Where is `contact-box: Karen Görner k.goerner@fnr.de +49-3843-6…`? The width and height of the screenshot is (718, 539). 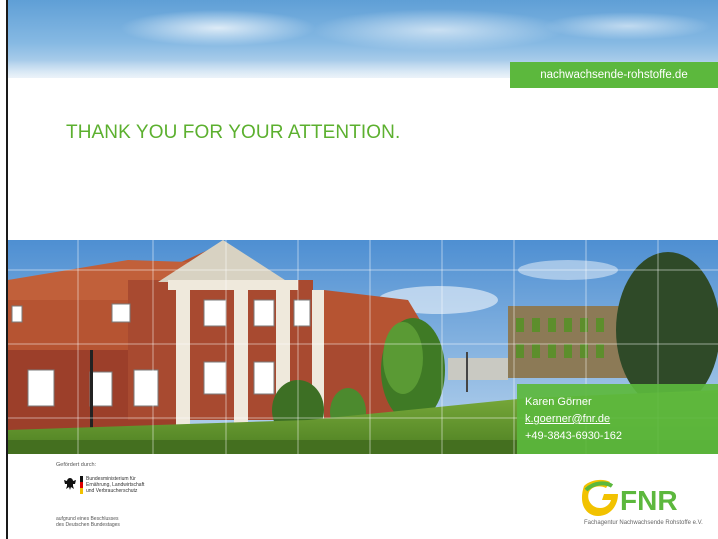
contact-box: Karen Görner k.goerner@fnr.de +49-3843-6… is located at coordinates (617, 419).